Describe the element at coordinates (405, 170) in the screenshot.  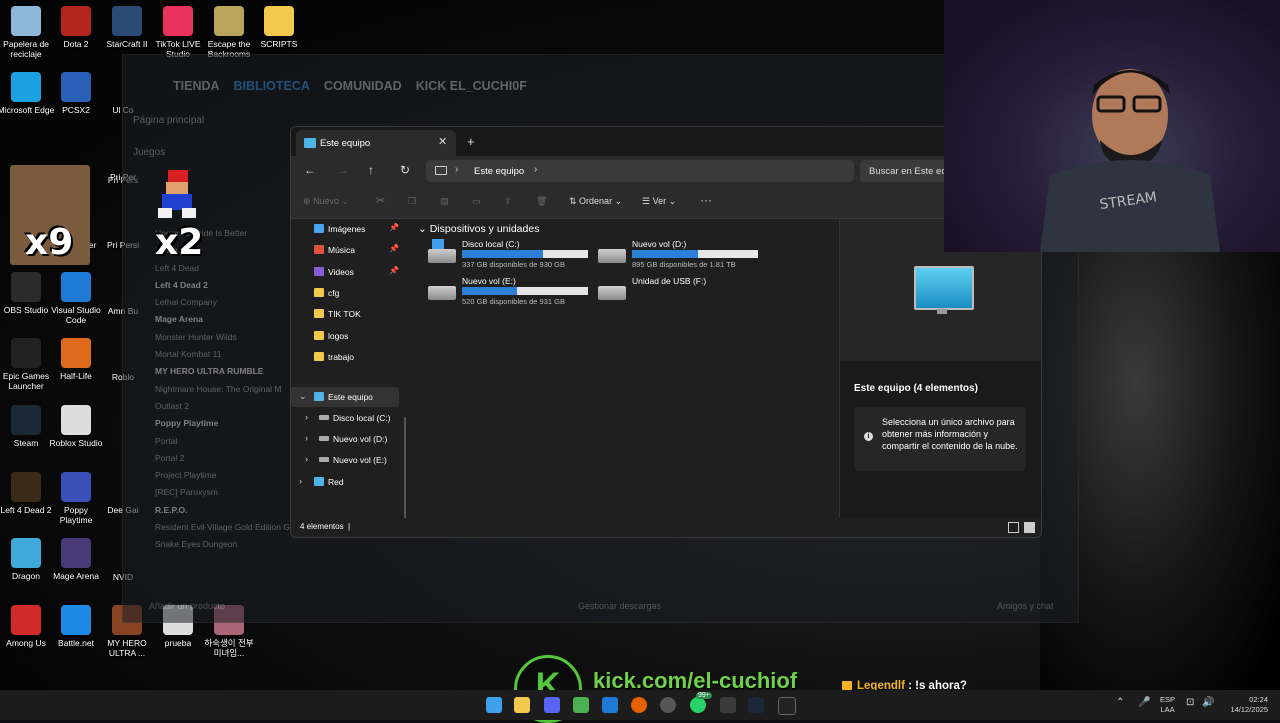
I see `refresh-icon: ↻` at that location.